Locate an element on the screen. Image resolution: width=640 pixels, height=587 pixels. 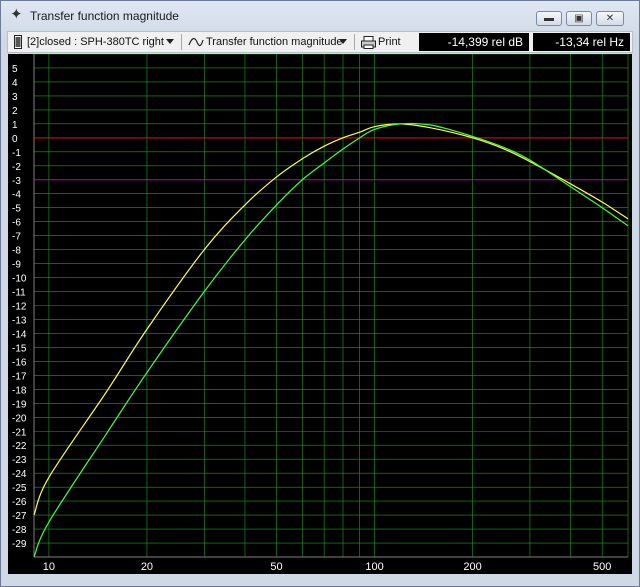
y-tick-label: -14 is located at coordinates (19, 334).